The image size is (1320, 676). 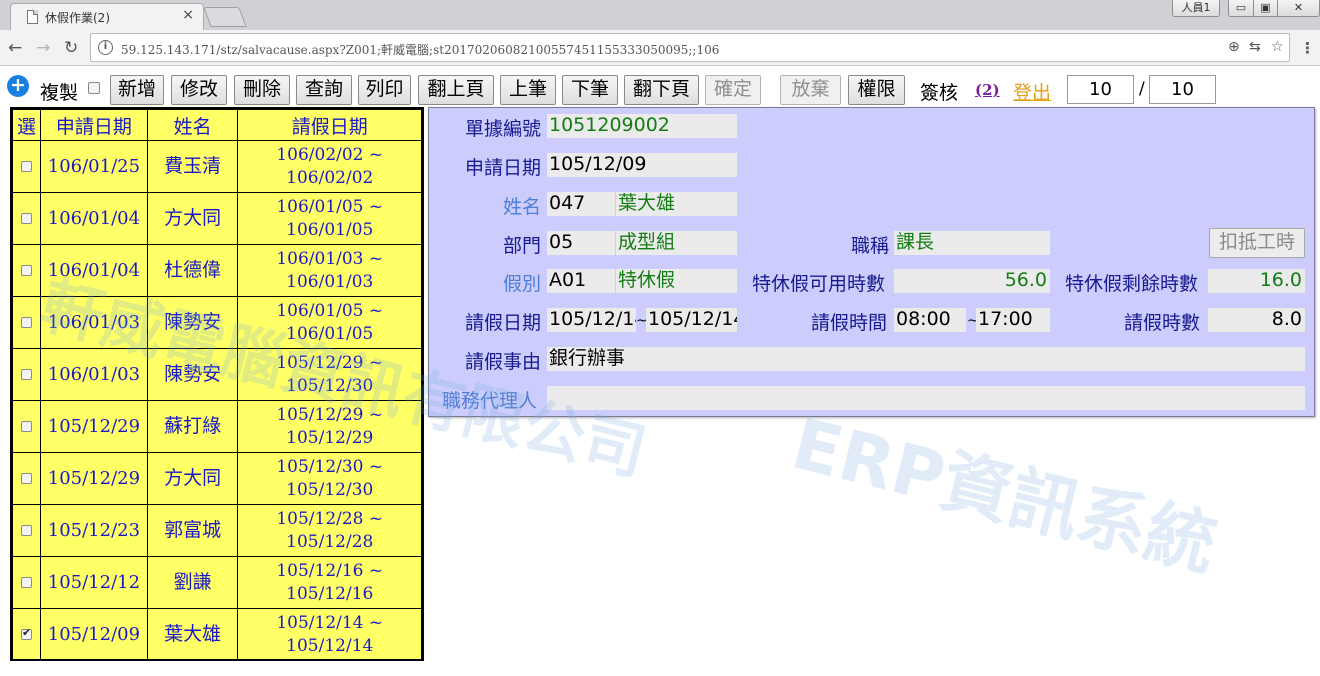 I want to click on leave-date-label: 請假日期, so click(x=503, y=323).